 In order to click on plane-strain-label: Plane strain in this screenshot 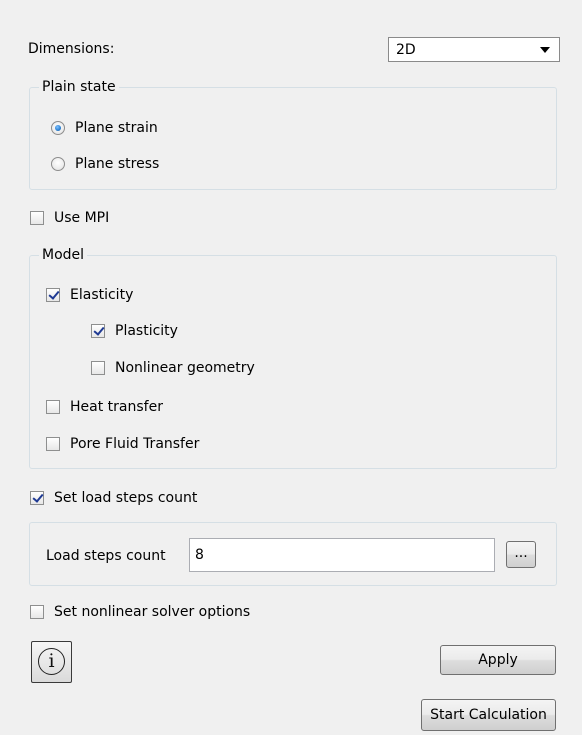, I will do `click(116, 128)`.